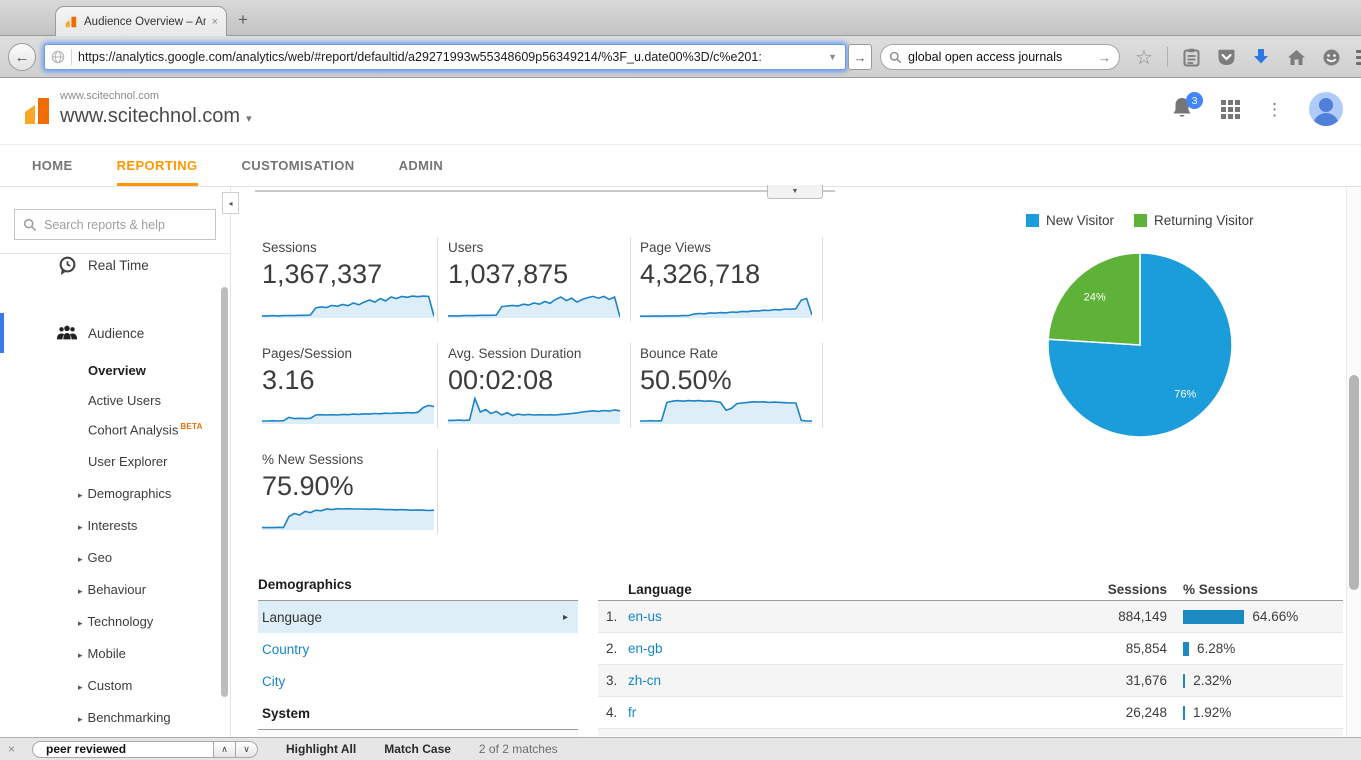 This screenshot has width=1361, height=760. I want to click on globe-icon, so click(58, 57).